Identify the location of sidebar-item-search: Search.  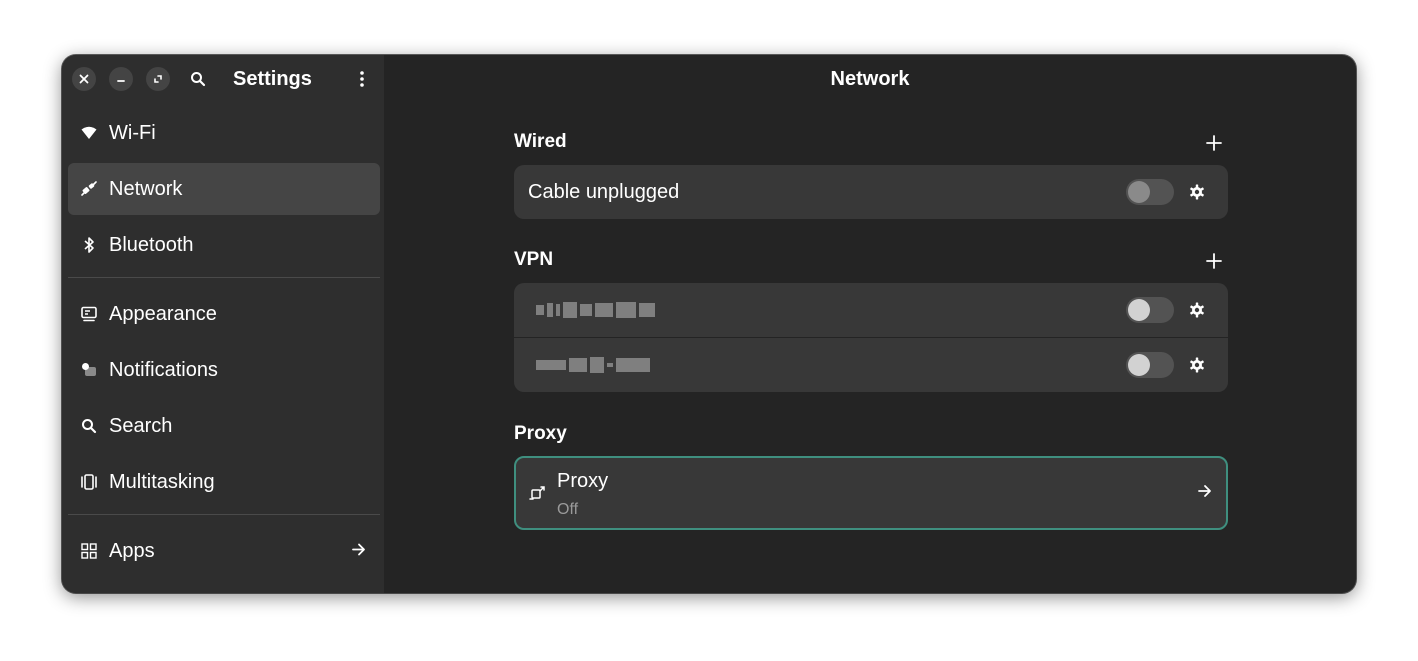
(224, 426).